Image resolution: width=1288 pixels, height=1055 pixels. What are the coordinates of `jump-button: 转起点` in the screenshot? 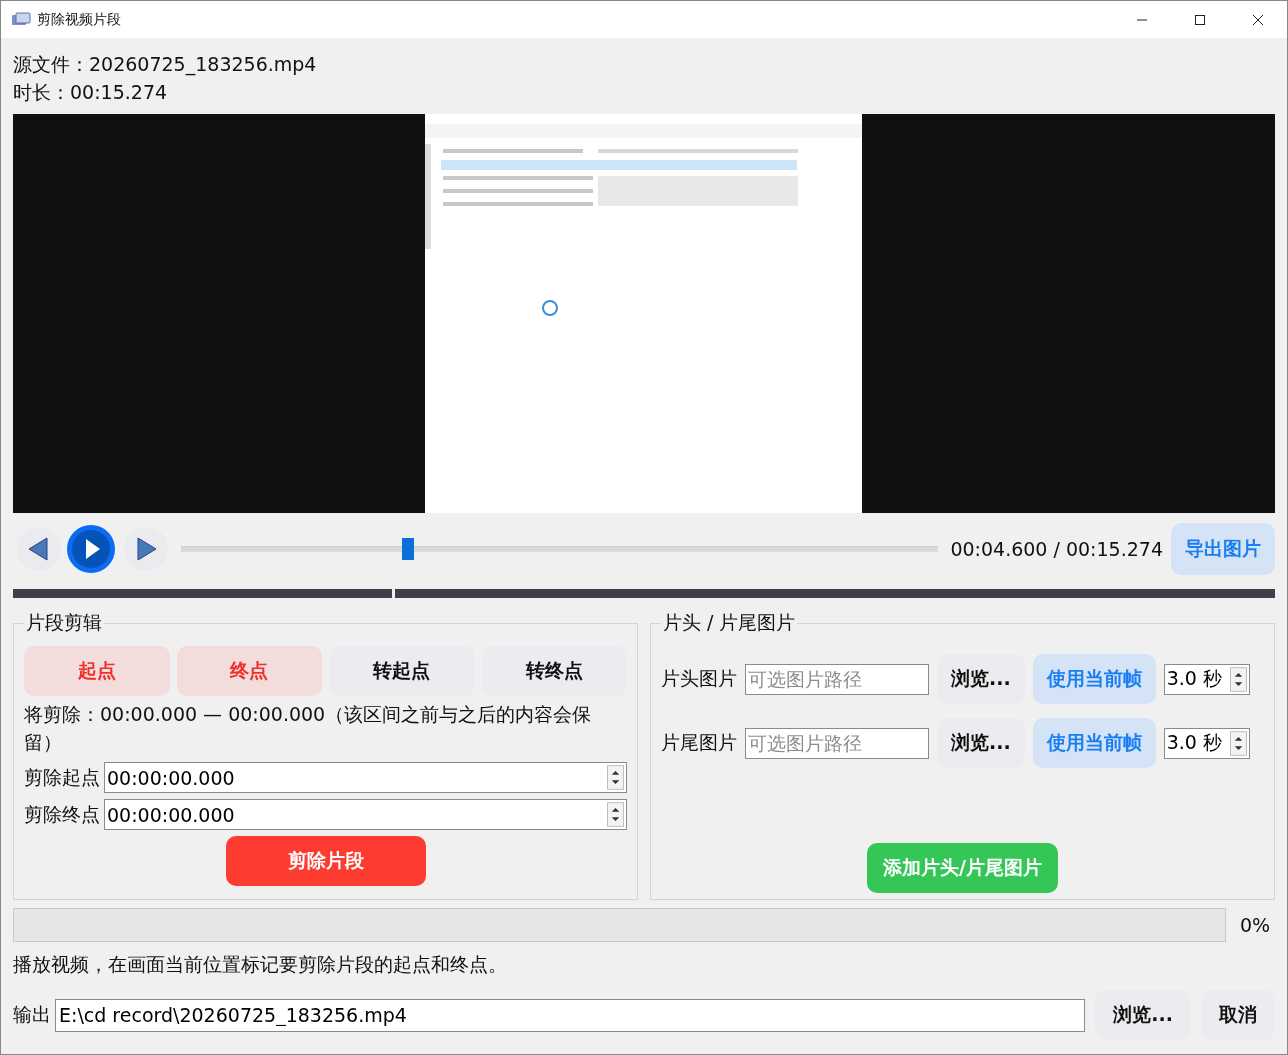 It's located at (402, 671).